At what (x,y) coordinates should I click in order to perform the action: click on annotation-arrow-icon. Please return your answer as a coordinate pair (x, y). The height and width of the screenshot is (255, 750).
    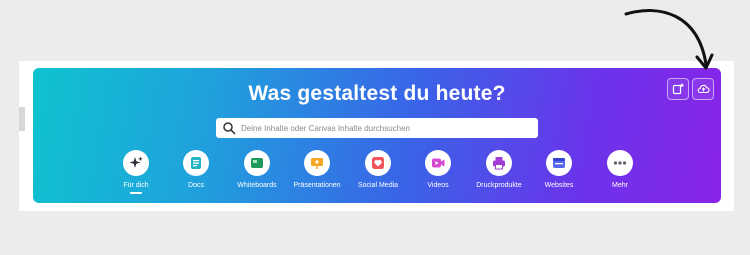
    Looking at the image, I should click on (669, 39).